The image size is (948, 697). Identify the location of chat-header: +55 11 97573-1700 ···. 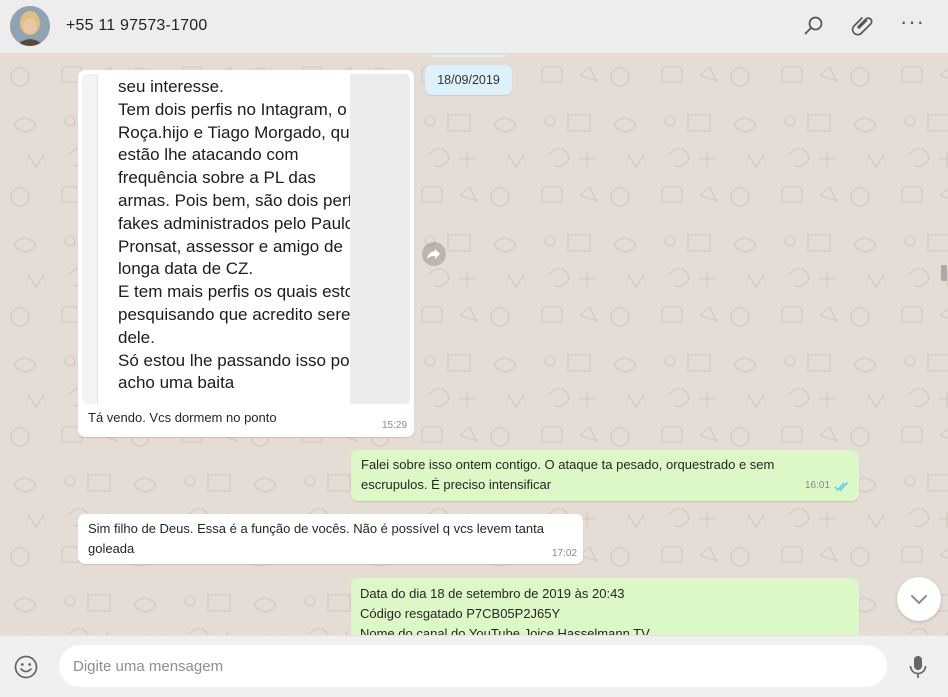
(474, 27).